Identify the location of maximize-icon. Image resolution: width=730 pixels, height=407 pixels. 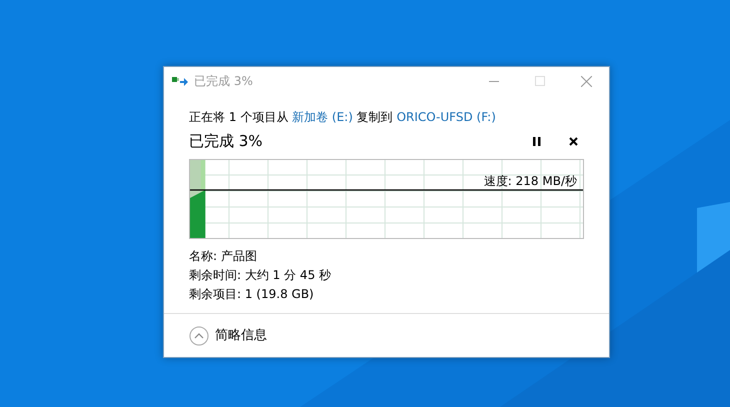
(540, 81).